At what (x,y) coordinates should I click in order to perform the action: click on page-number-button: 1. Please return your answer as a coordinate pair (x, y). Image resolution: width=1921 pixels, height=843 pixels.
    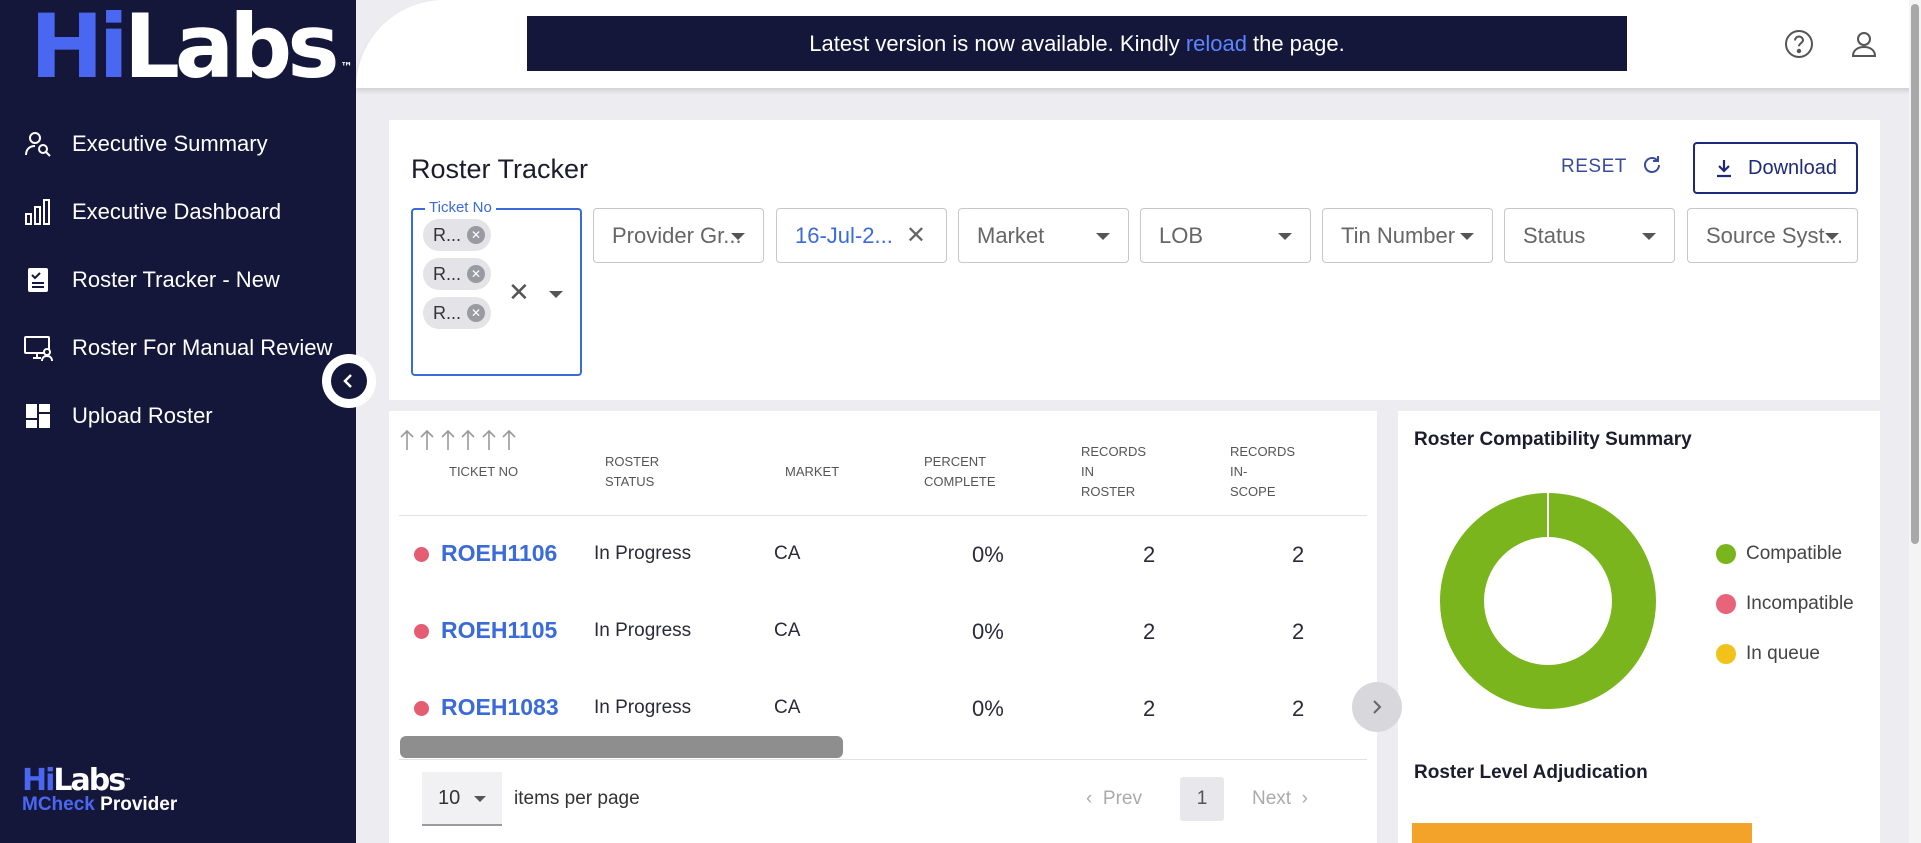
    Looking at the image, I should click on (1202, 799).